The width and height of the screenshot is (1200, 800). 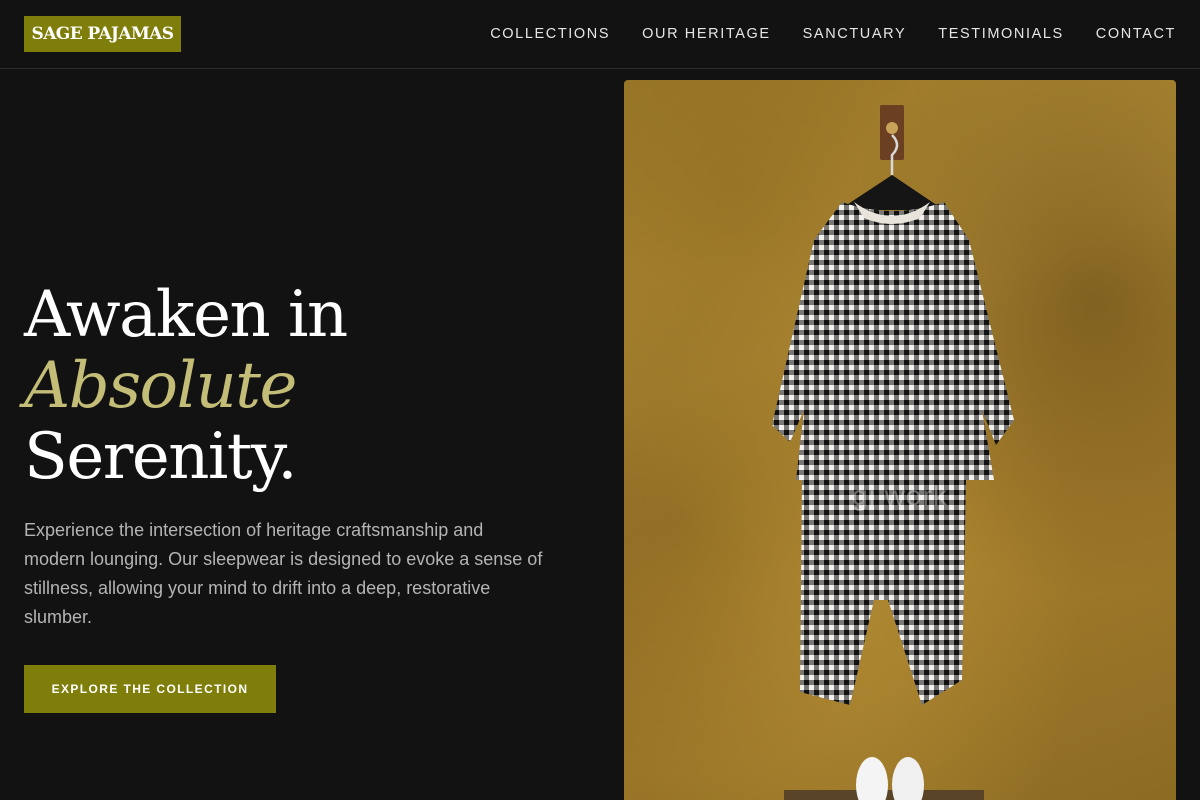 I want to click on hook-knob, so click(x=892, y=128).